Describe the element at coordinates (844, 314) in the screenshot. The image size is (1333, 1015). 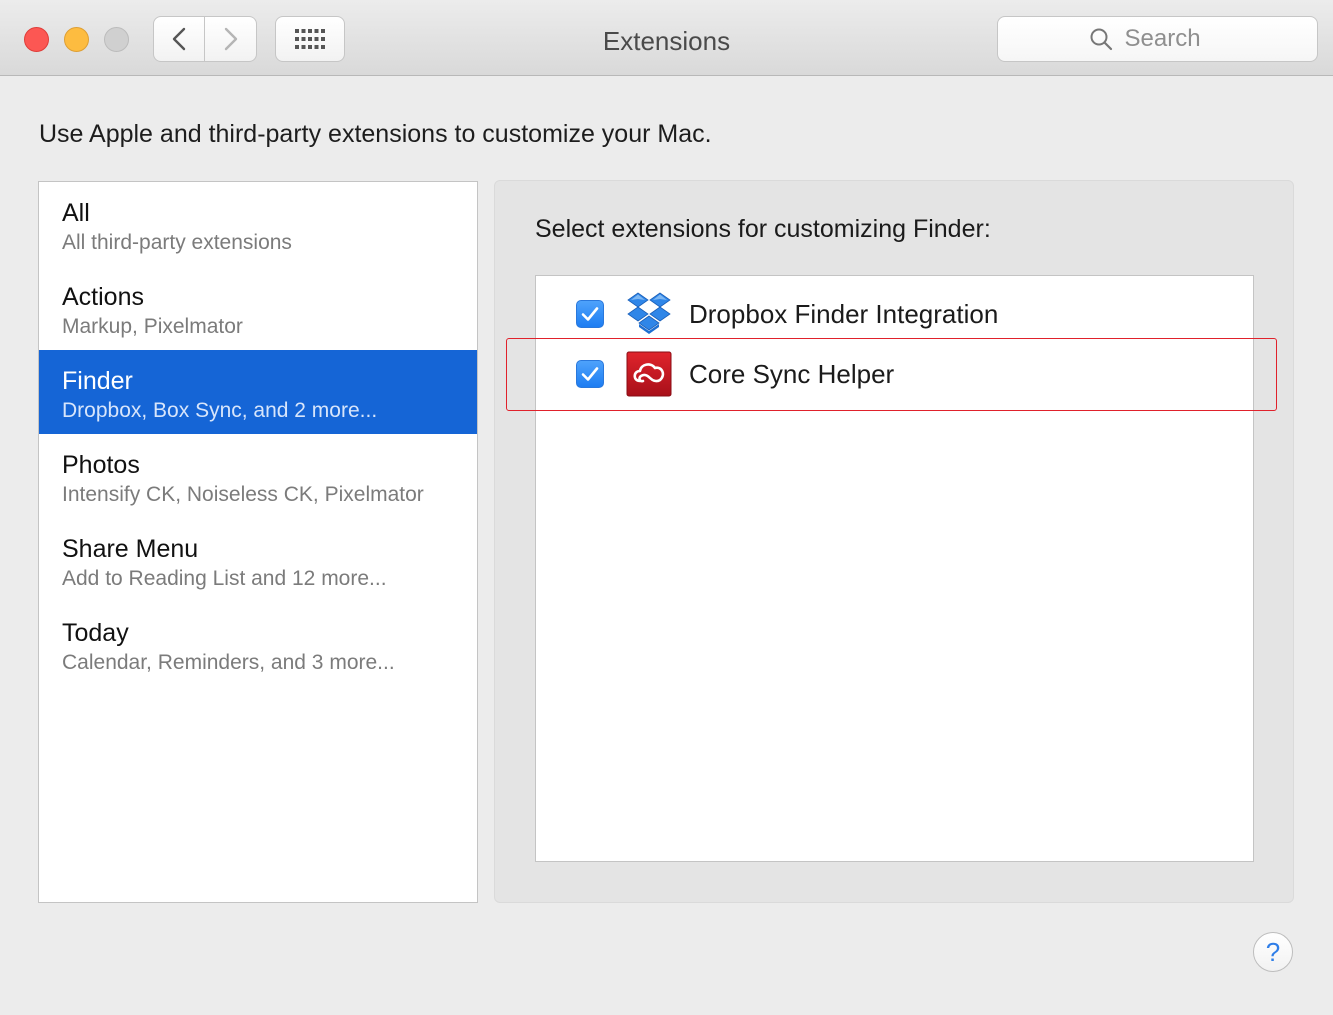
I see `extension-label: Dropbox Finder Integration` at that location.